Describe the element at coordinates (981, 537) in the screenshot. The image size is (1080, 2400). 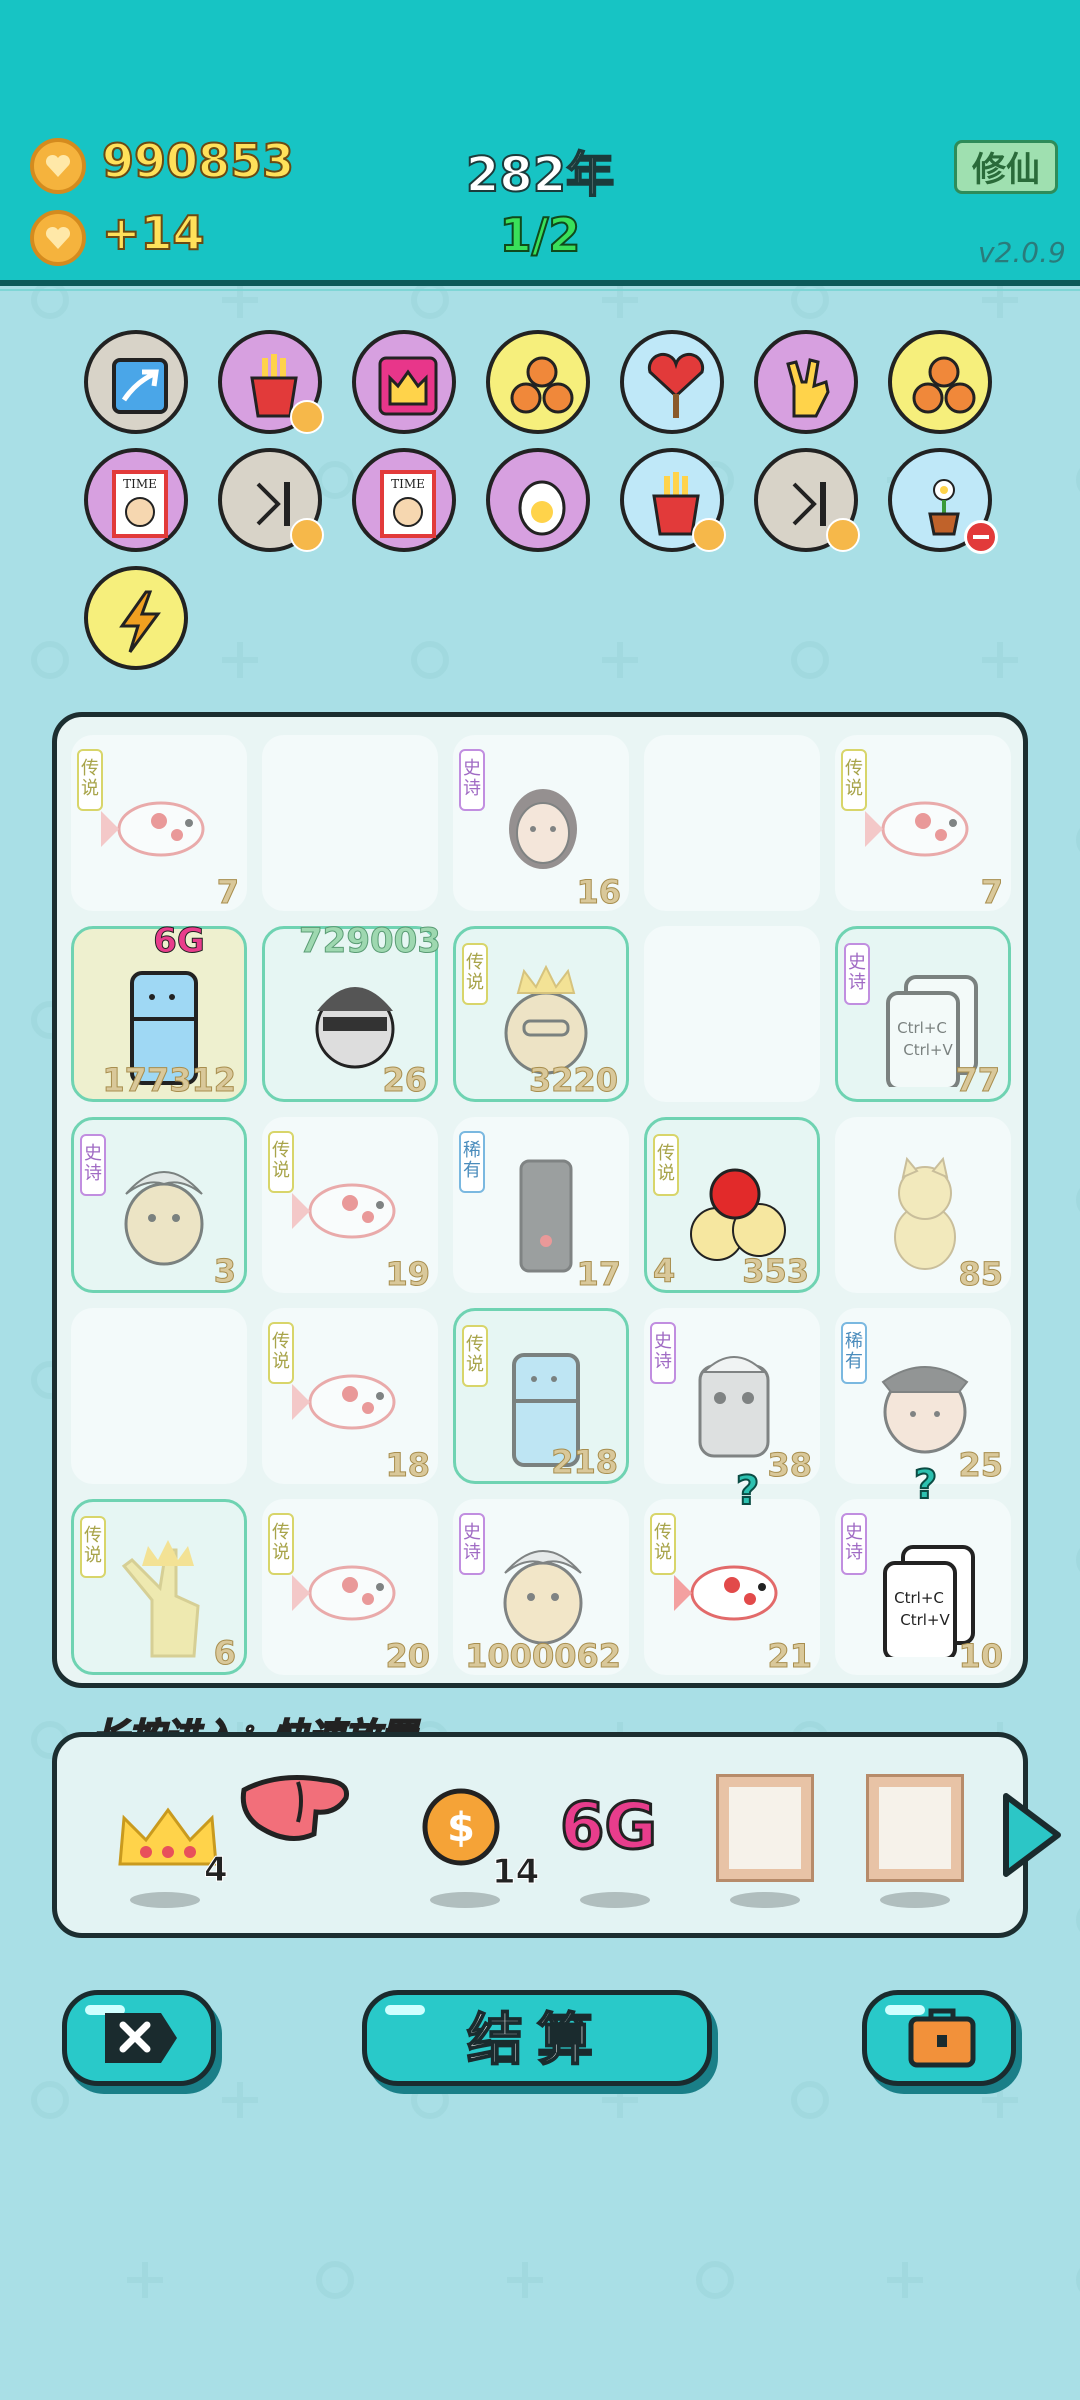
I see `remove-icon` at that location.